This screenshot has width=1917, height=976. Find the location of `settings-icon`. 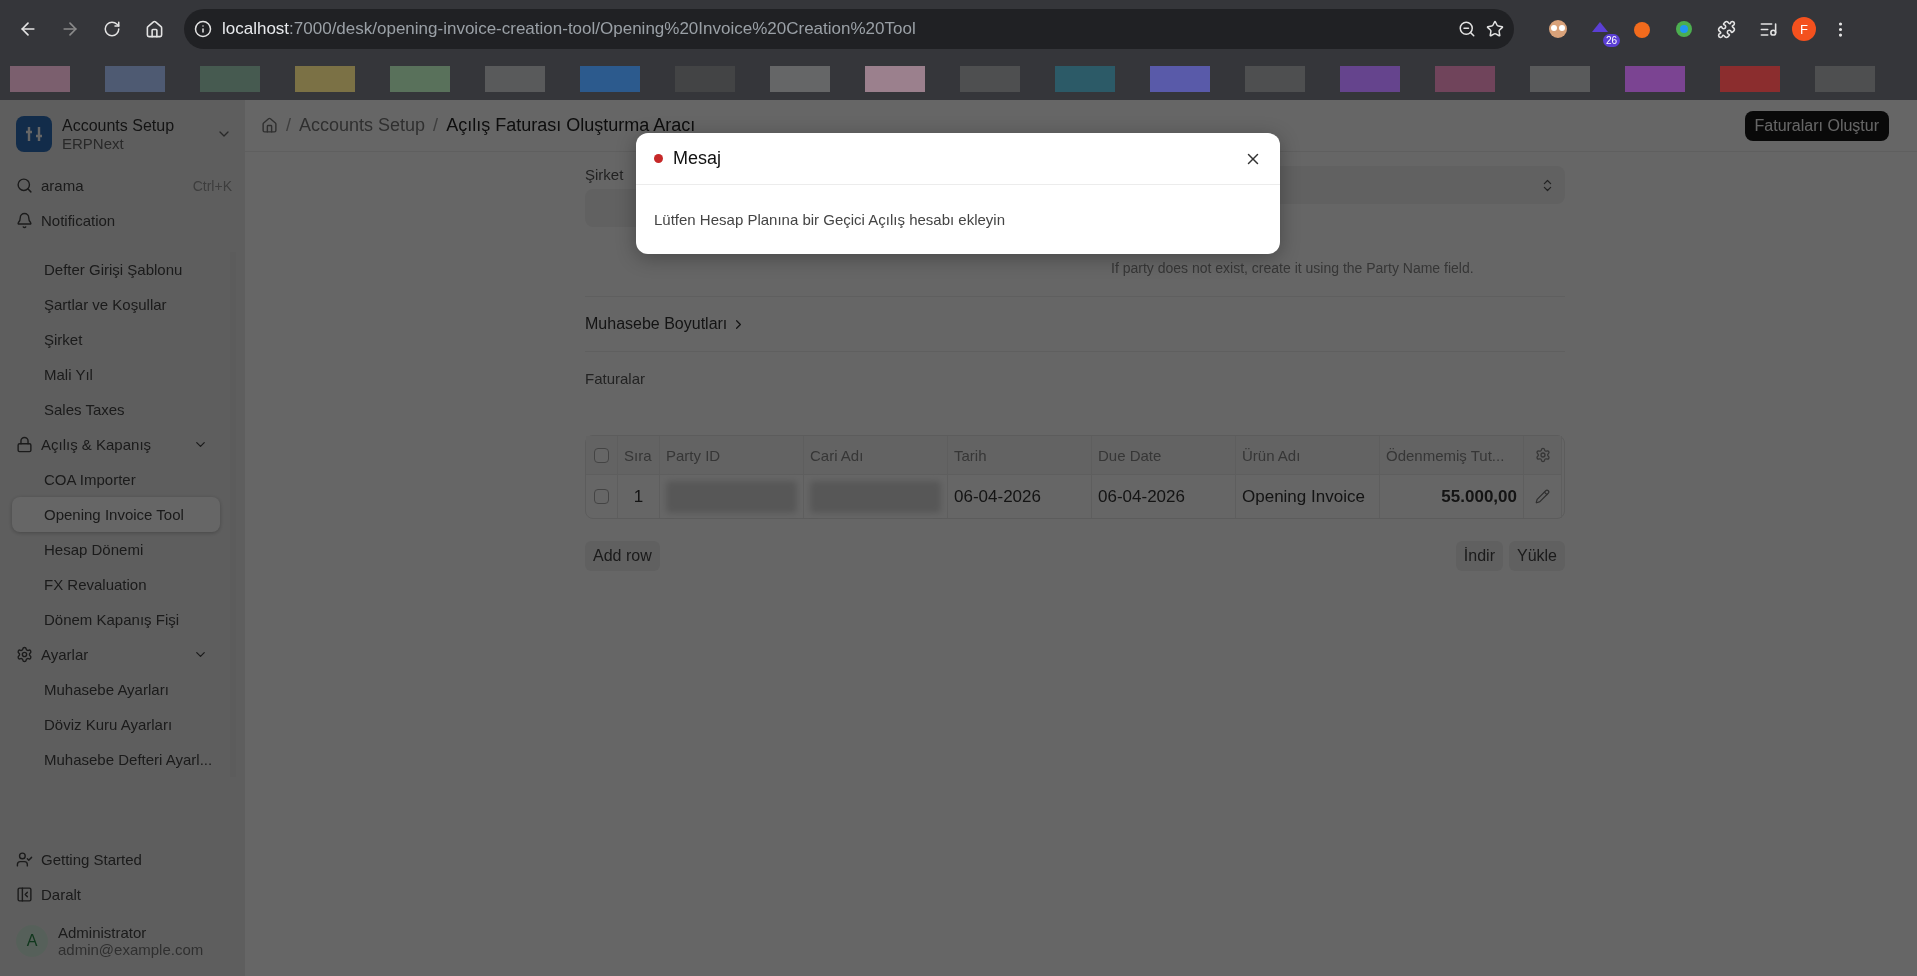

settings-icon is located at coordinates (24, 654).